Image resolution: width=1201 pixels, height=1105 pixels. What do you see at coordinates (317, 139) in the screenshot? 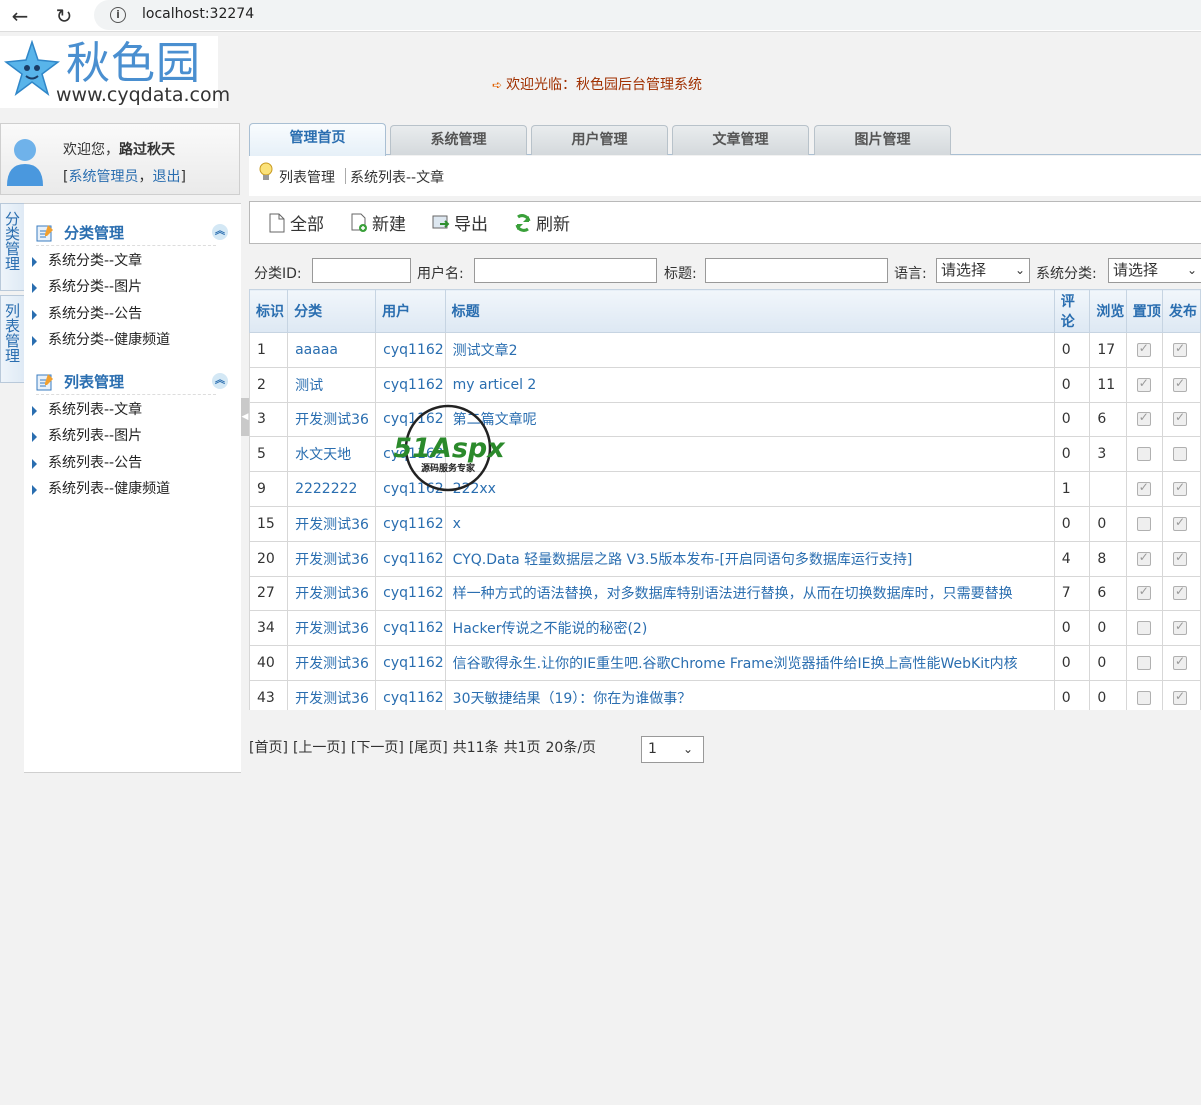
I see `tab-home: 管理首页` at bounding box center [317, 139].